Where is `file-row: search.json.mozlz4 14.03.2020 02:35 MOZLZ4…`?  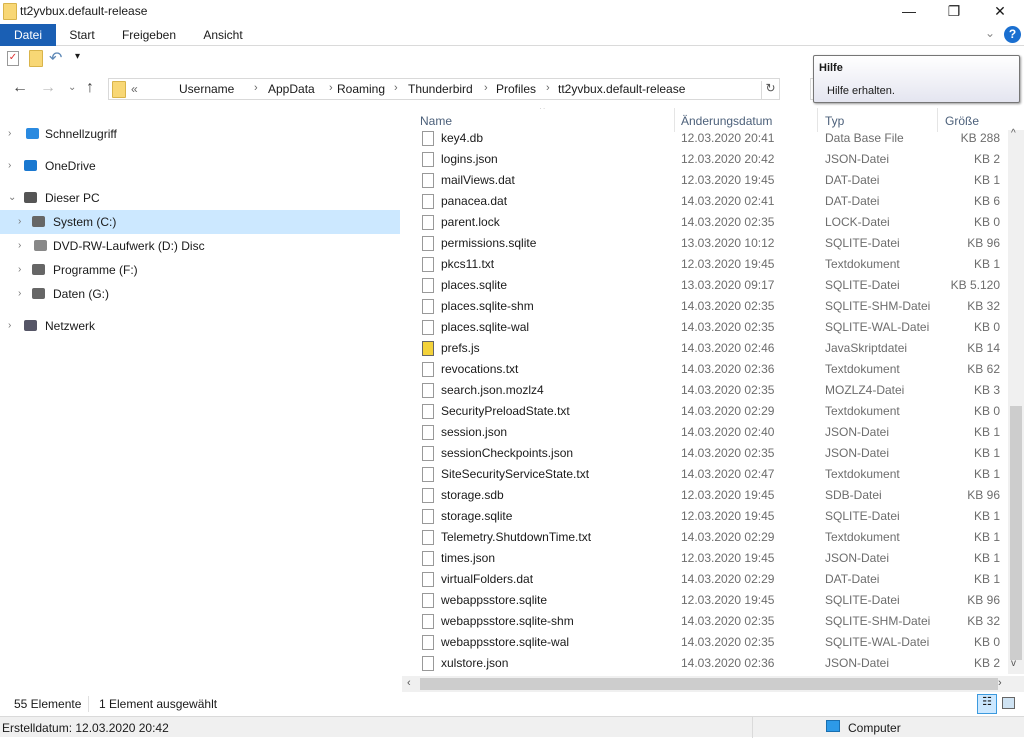
file-row: search.json.mozlz4 14.03.2020 02:35 MOZLZ4… is located at coordinates (705, 390).